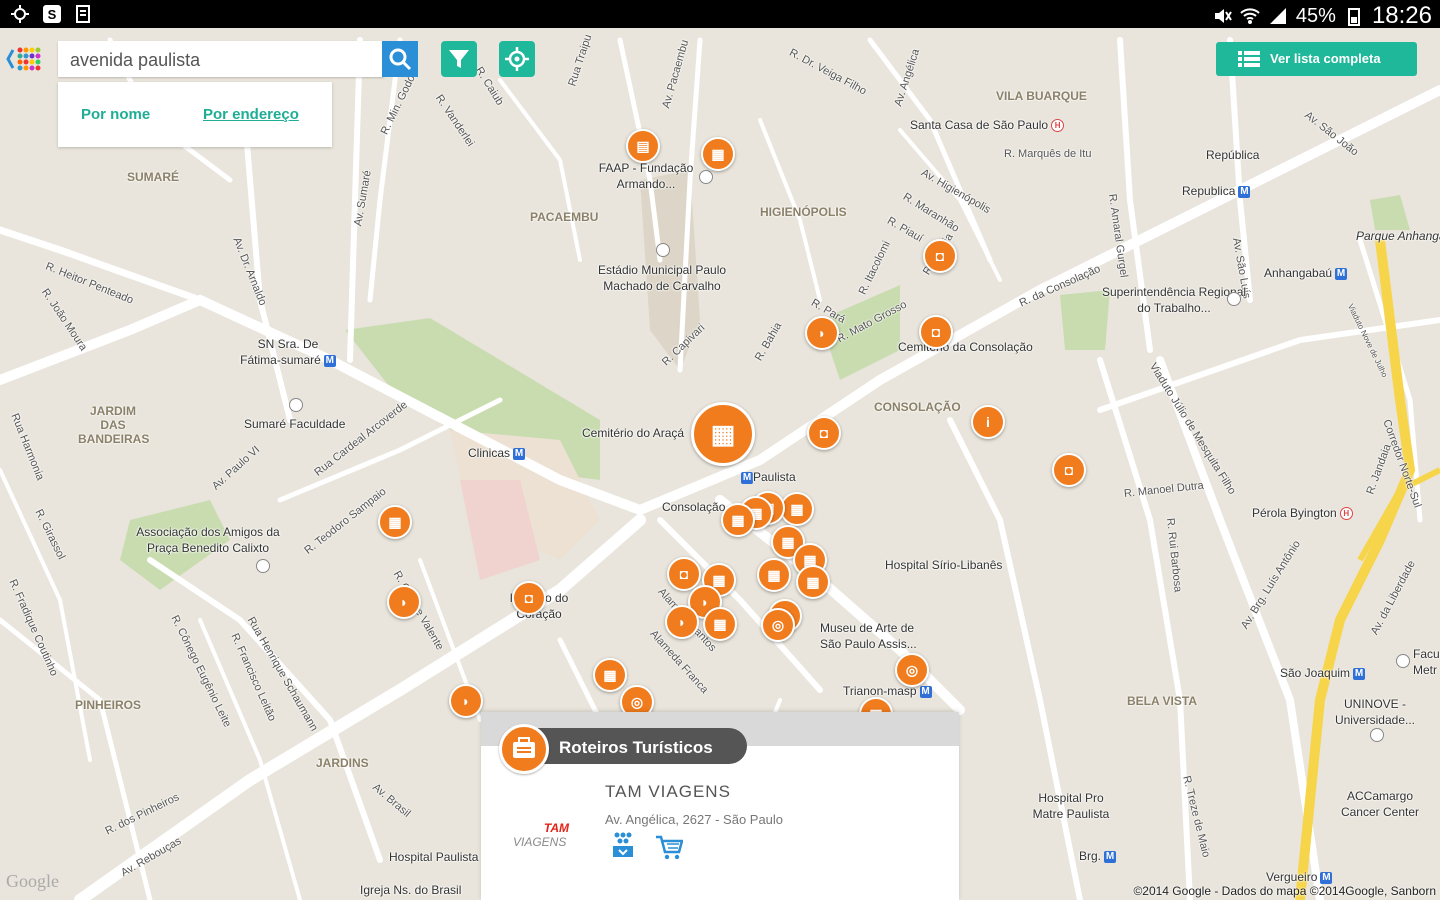 The height and width of the screenshot is (900, 1440). What do you see at coordinates (115, 114) in the screenshot?
I see `search-by-name-option: Por nome` at bounding box center [115, 114].